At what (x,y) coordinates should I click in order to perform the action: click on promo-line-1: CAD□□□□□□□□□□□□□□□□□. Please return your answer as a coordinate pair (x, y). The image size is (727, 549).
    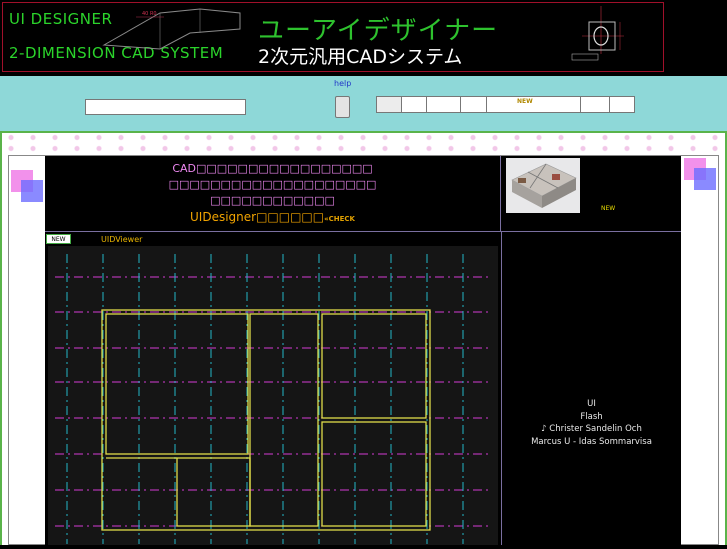
    Looking at the image, I should click on (272, 168).